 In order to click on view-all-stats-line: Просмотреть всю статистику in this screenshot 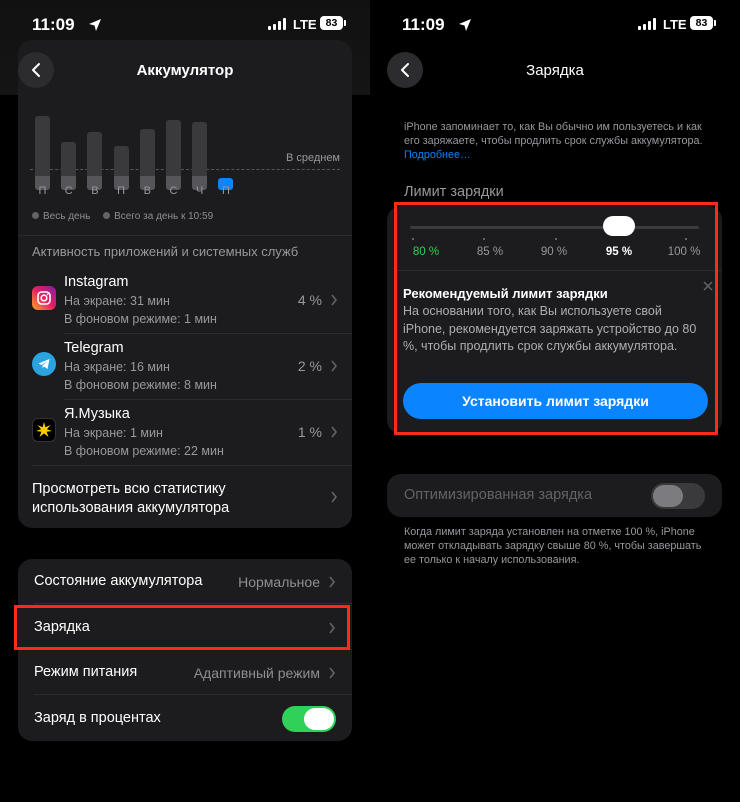, I will do `click(129, 489)`.